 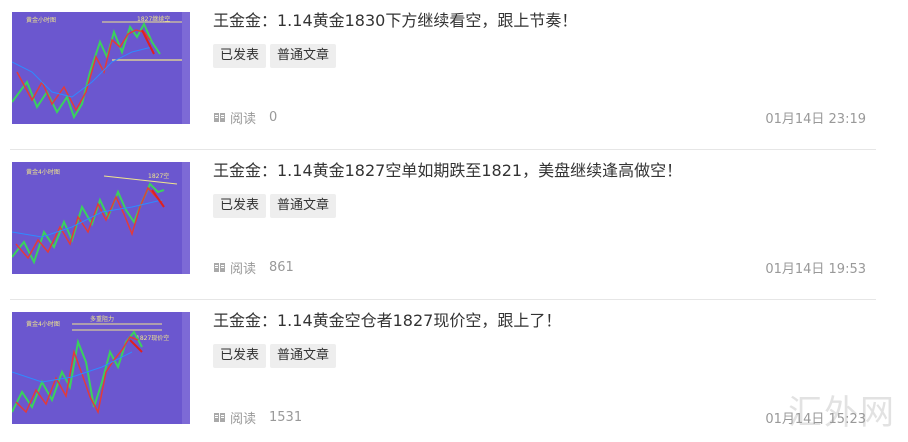 I want to click on article-meta: 阅读 861, so click(x=253, y=267).